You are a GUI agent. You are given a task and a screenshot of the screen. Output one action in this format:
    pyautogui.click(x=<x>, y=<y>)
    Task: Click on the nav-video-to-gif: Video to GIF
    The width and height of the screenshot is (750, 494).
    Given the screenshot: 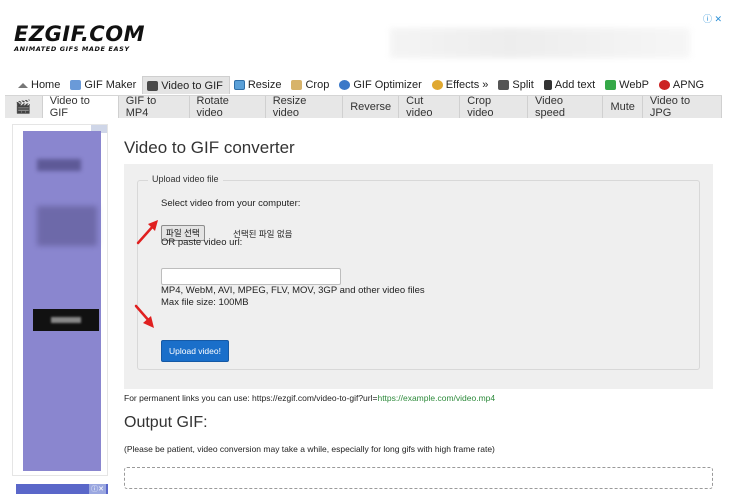 What is the action you would take?
    pyautogui.click(x=186, y=85)
    